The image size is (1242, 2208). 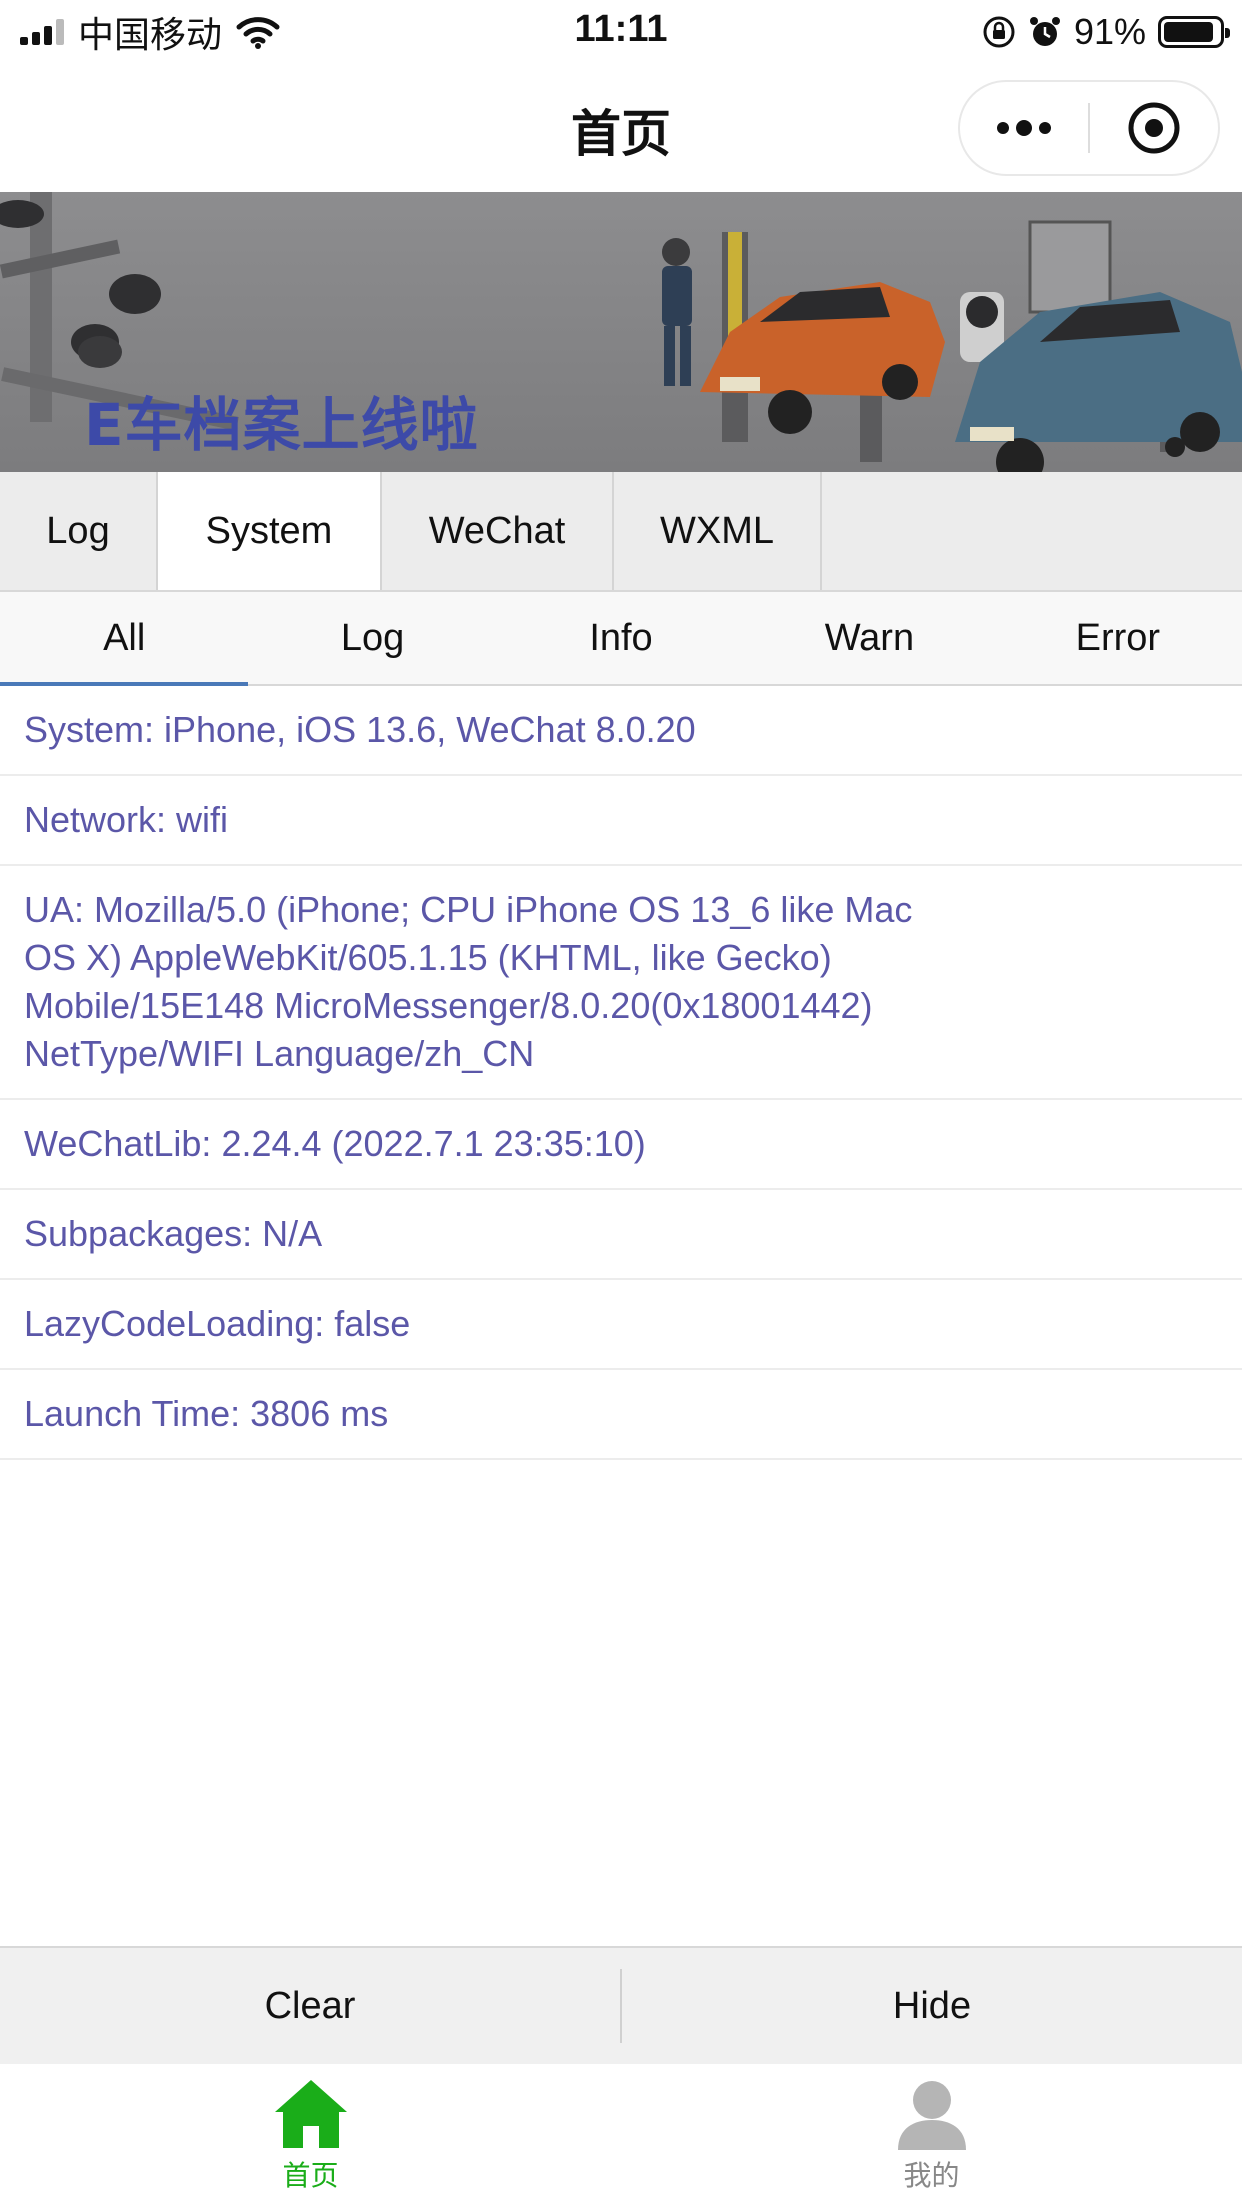 I want to click on log-line: Subpackages: N/A, so click(x=173, y=1233).